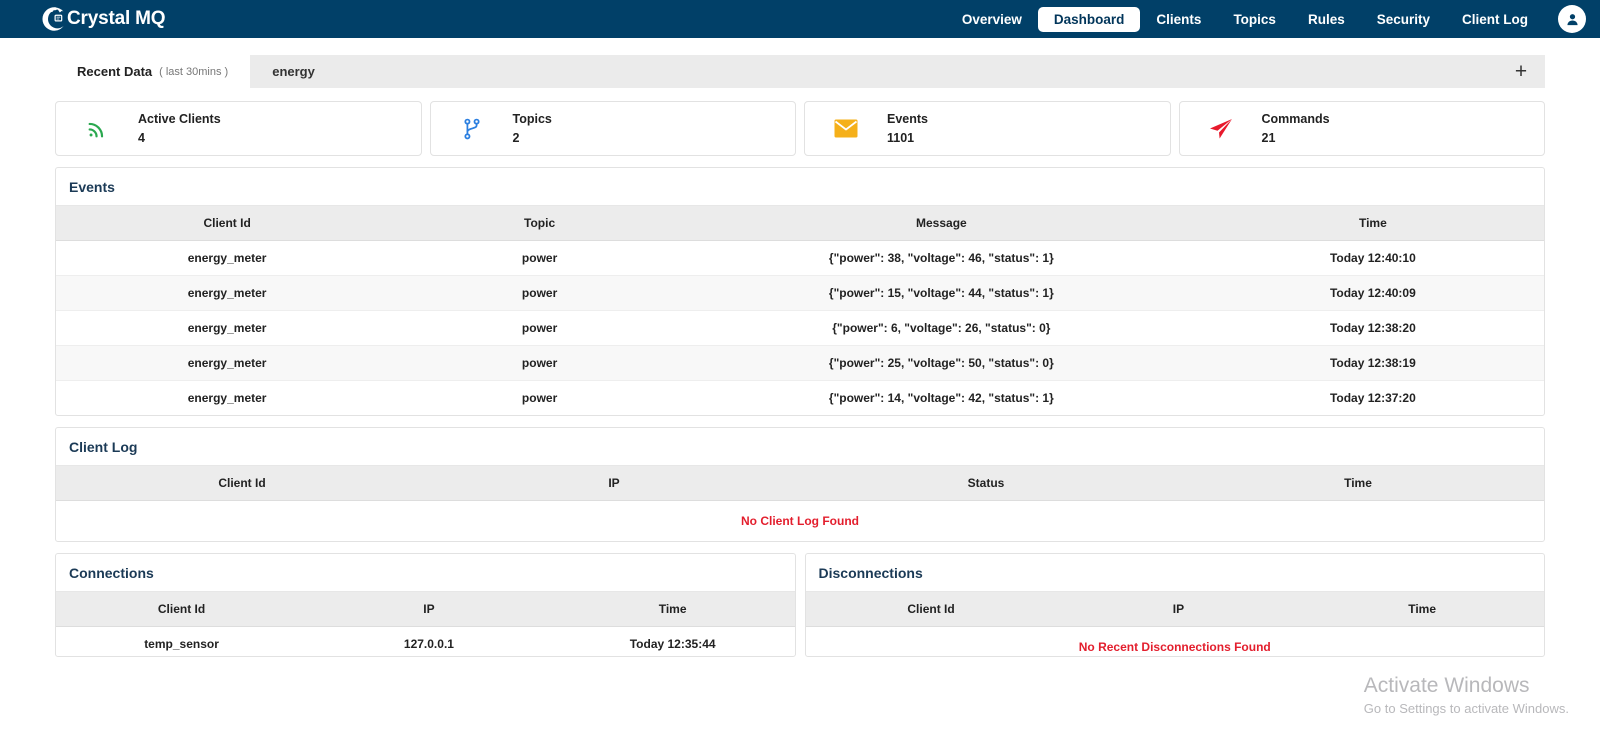 The image size is (1600, 756). Describe the element at coordinates (182, 609) in the screenshot. I see `connections-col-client-id: Client Id` at that location.